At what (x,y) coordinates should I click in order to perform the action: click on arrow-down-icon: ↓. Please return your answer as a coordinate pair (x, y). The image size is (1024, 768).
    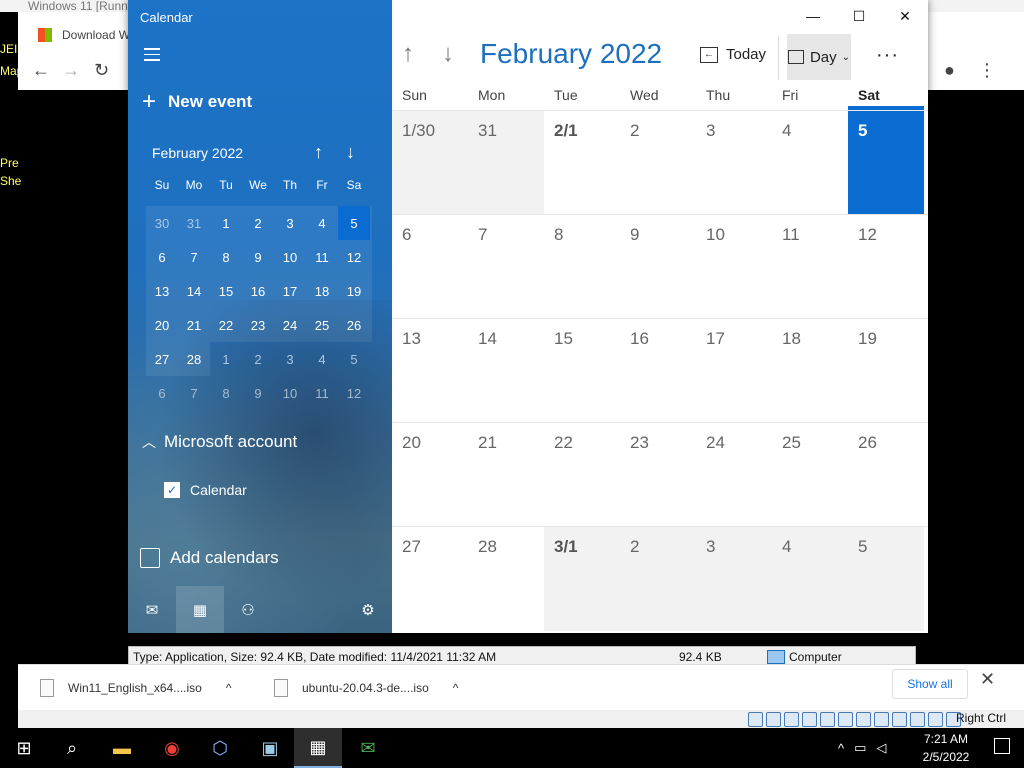
    Looking at the image, I should click on (350, 152).